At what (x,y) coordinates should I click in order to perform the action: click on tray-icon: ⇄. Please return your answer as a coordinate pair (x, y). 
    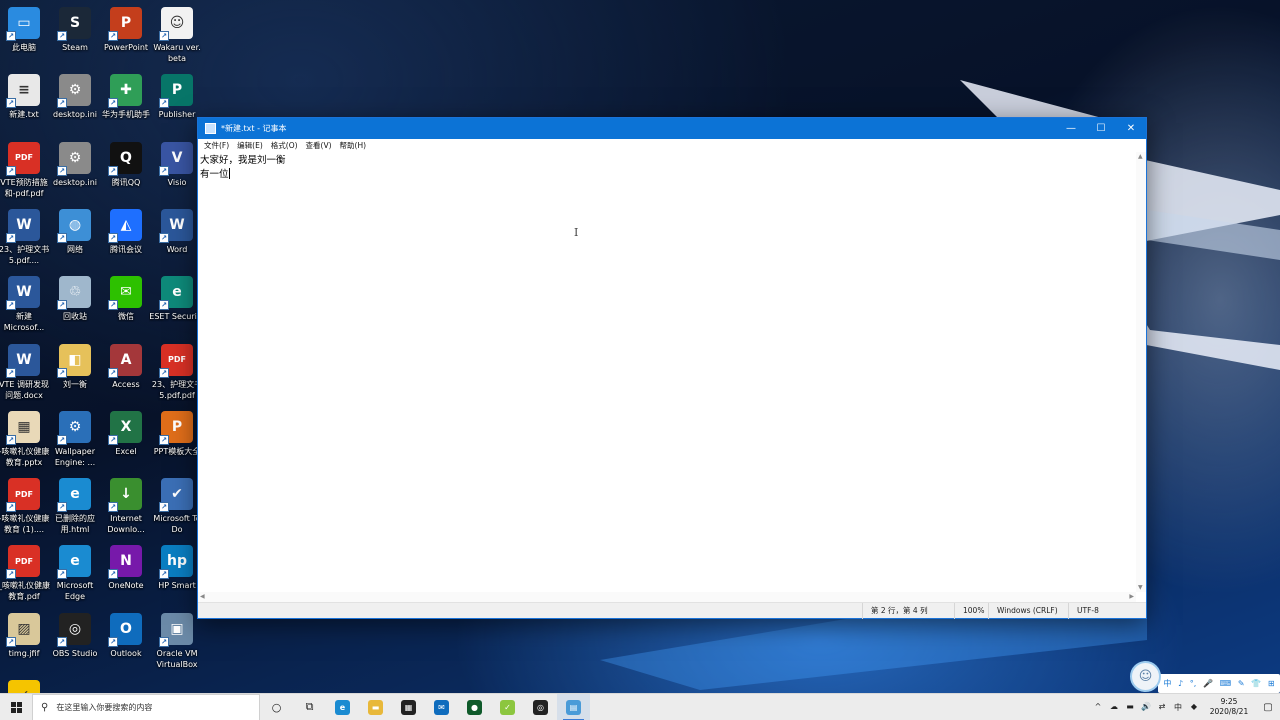
    Looking at the image, I should click on (1162, 707).